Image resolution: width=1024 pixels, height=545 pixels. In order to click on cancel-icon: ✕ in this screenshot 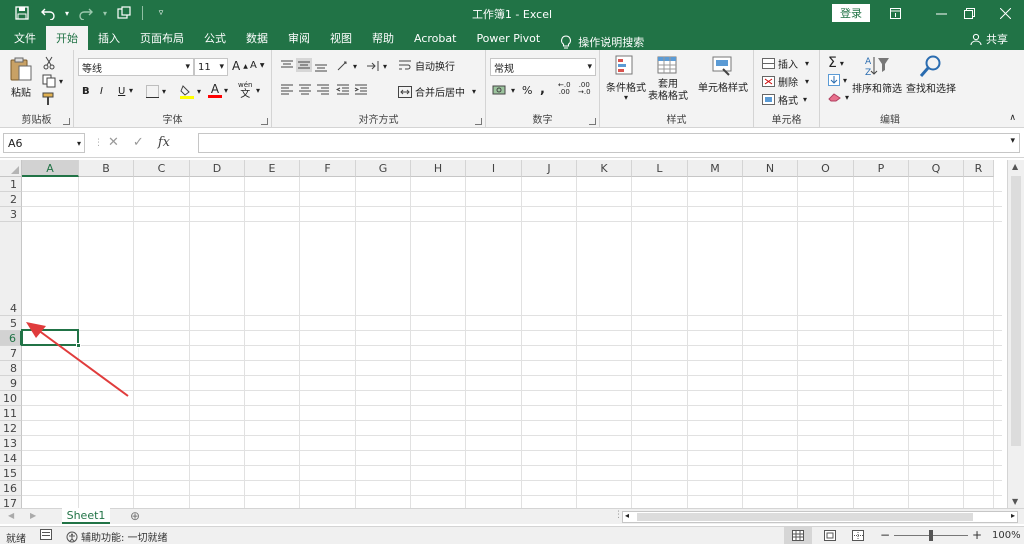, I will do `click(113, 142)`.